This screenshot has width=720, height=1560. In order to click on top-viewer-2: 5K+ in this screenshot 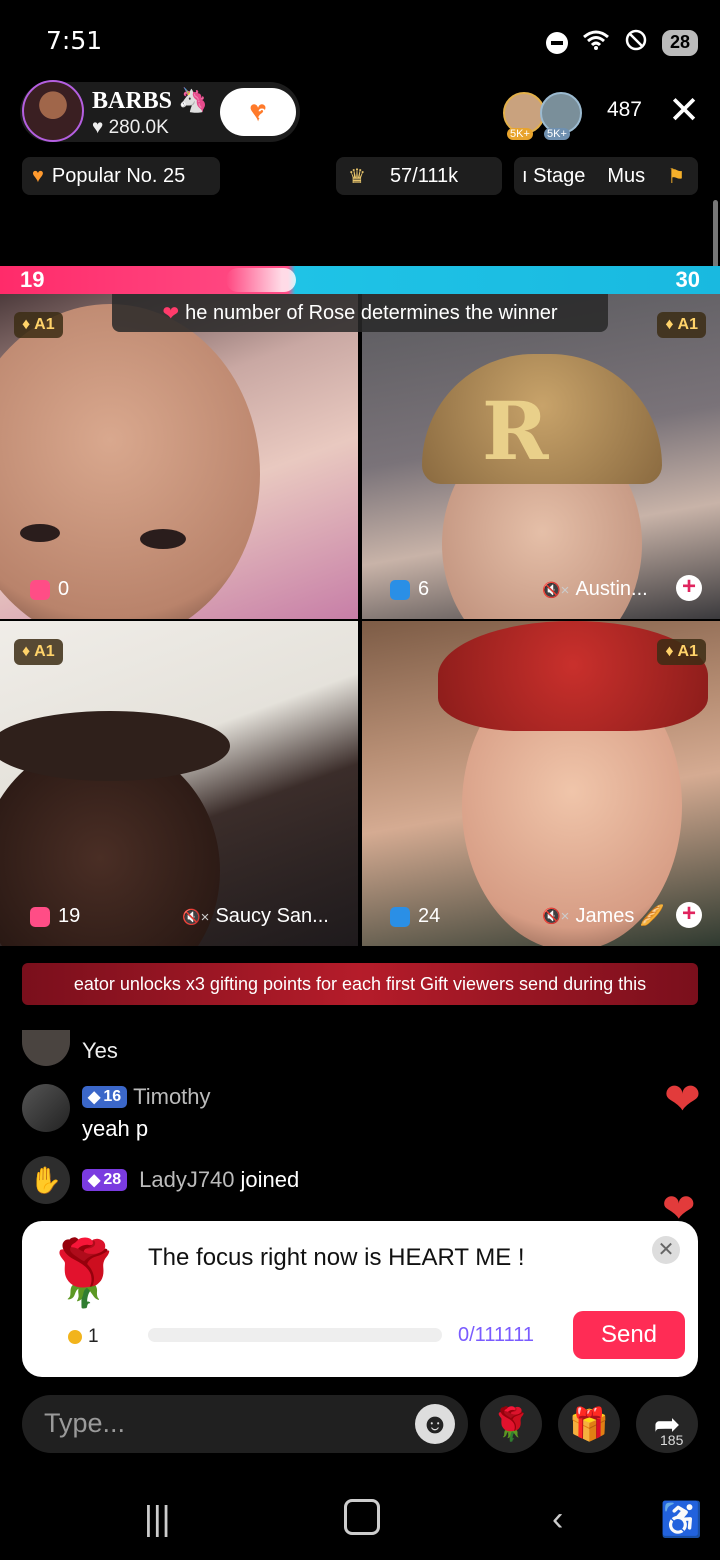, I will do `click(561, 116)`.